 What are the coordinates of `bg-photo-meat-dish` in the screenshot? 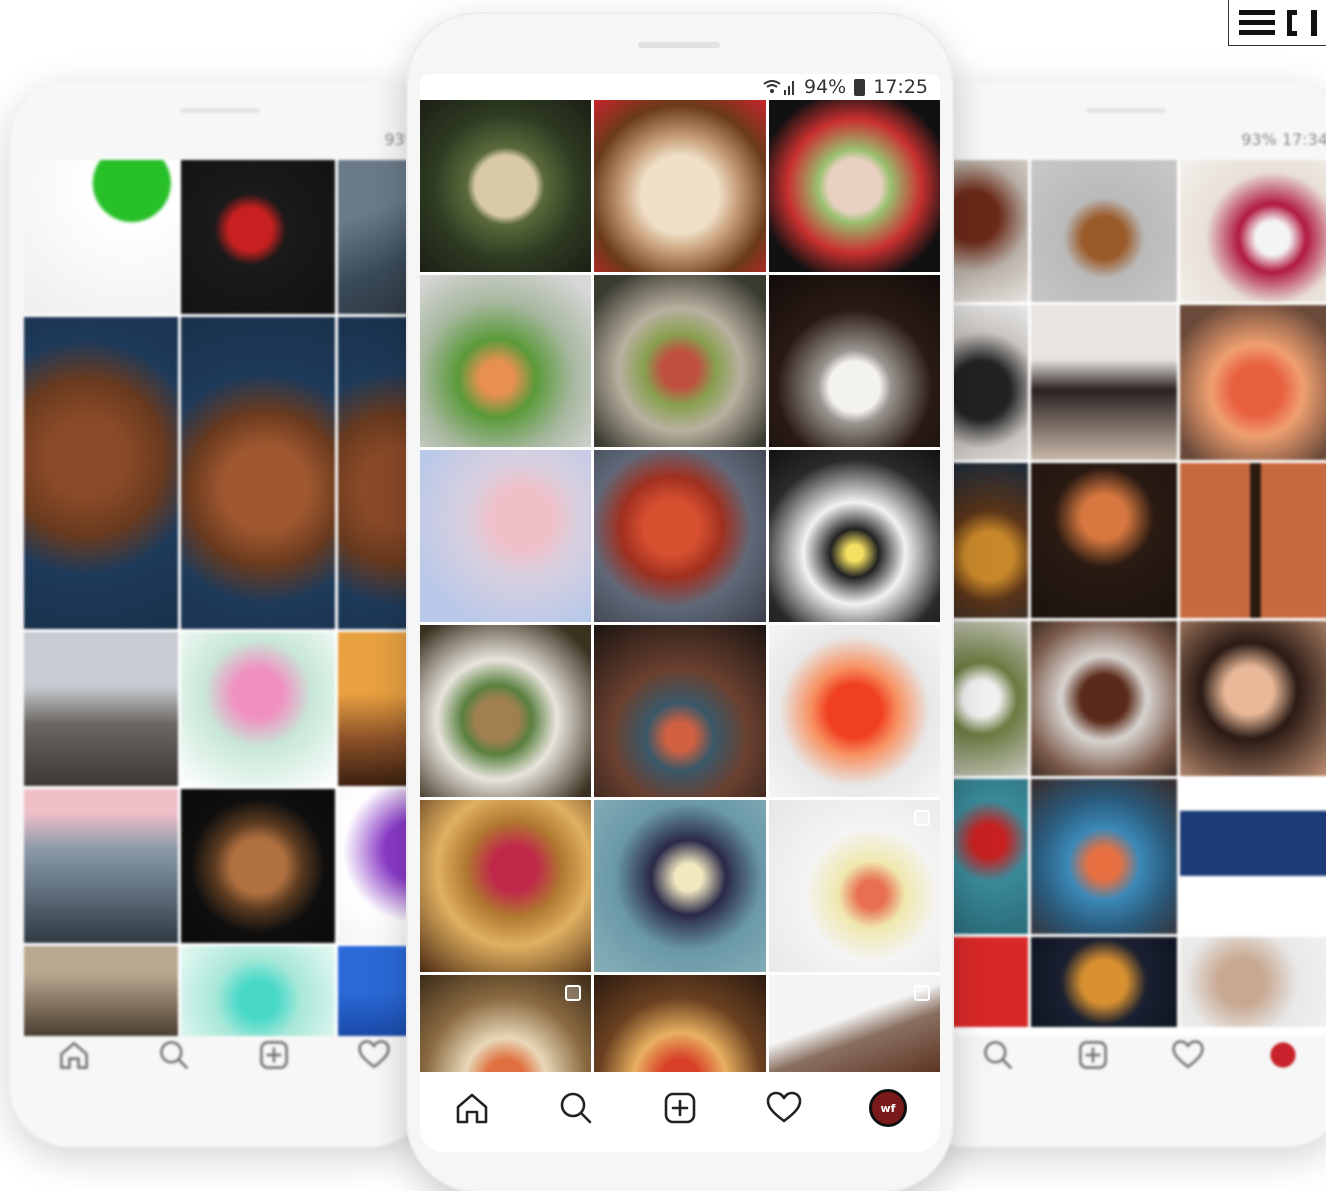 It's located at (989, 231).